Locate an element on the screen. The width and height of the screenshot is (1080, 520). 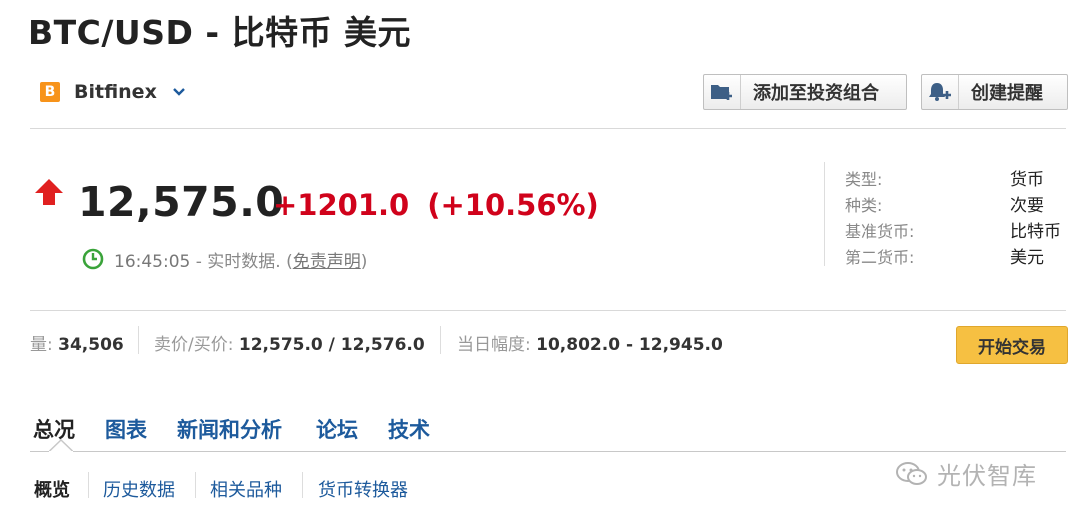
change-percent: (+10.56%) is located at coordinates (513, 205).